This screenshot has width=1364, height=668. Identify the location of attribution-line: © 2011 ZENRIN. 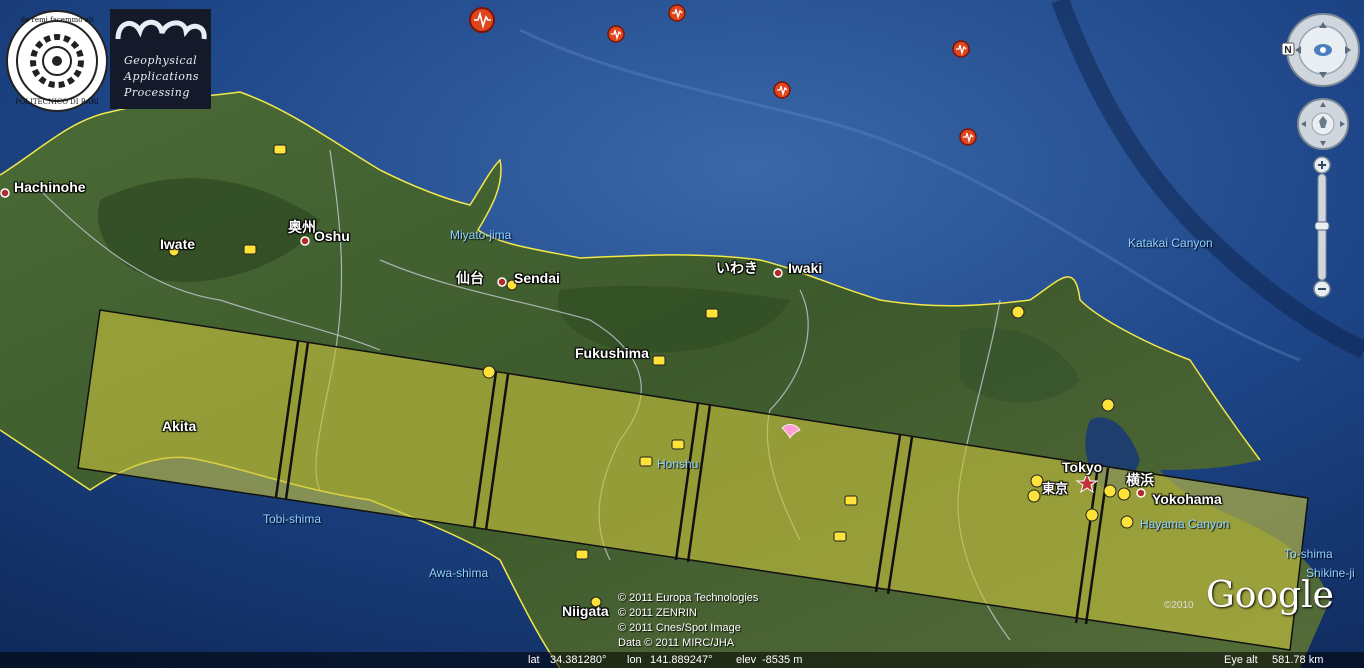
(657, 613).